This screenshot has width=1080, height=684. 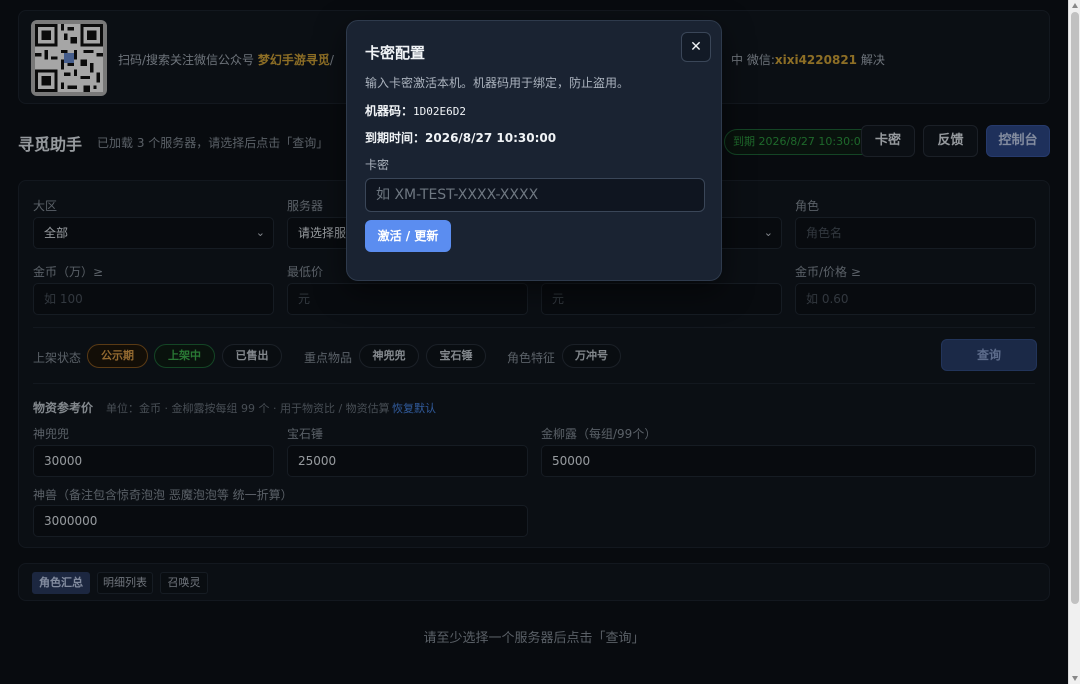 I want to click on expire-value: 2026/8/27 10:30:00, so click(x=491, y=138).